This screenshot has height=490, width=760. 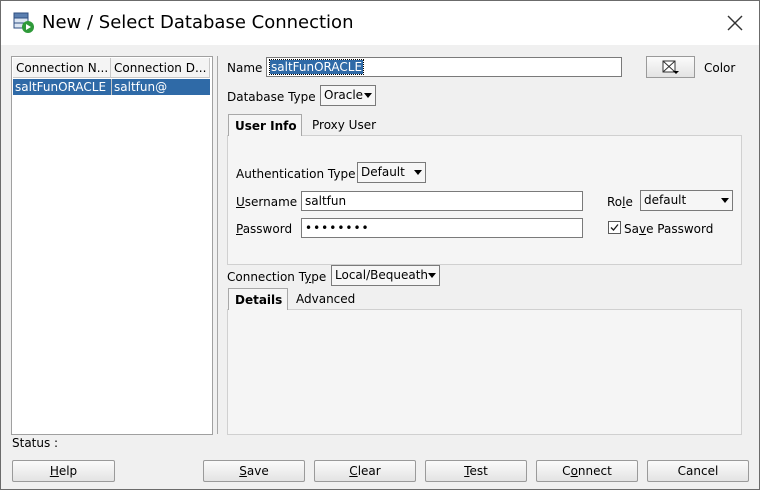 What do you see at coordinates (382, 275) in the screenshot?
I see `connection-type-value: Local/Bequeath` at bounding box center [382, 275].